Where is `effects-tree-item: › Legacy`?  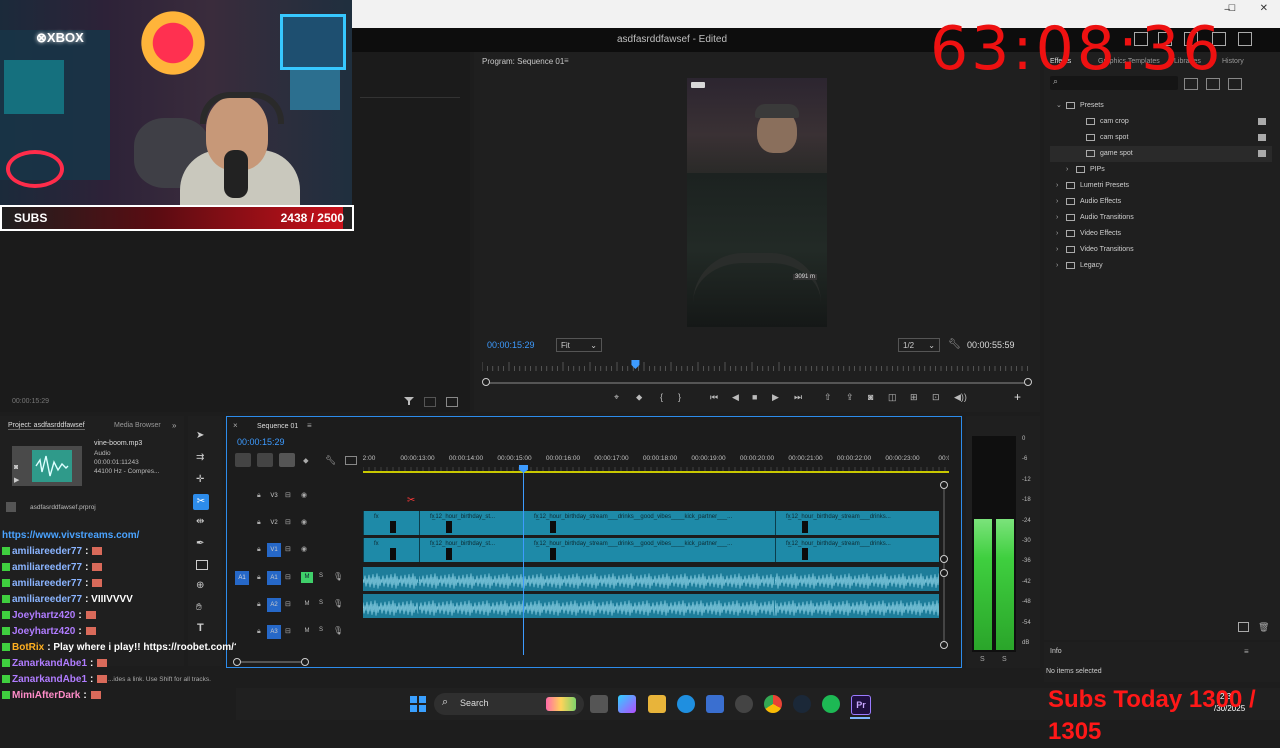
effects-tree-item: › Legacy is located at coordinates (1161, 266).